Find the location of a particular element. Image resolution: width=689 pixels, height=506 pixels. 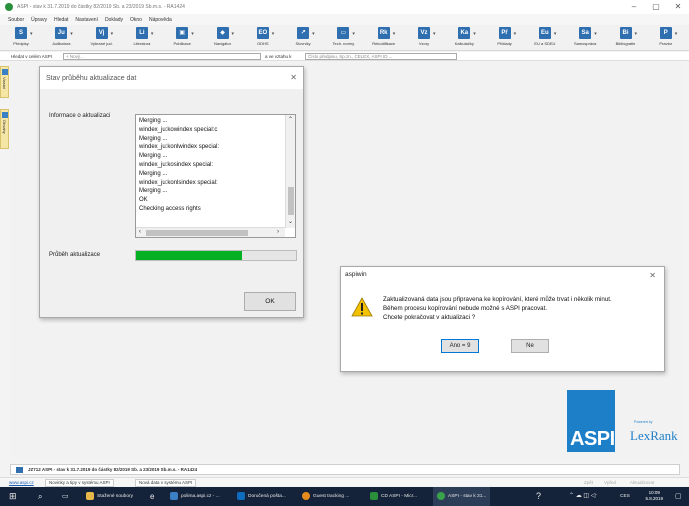

ribbon-button-11: Ka ▾ Kalkulačky is located at coordinates (464, 39).